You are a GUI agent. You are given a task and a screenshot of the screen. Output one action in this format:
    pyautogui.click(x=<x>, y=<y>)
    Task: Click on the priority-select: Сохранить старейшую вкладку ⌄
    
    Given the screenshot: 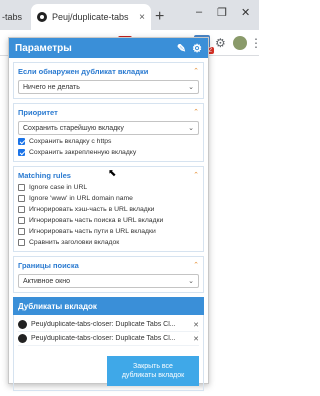 What is the action you would take?
    pyautogui.click(x=108, y=128)
    